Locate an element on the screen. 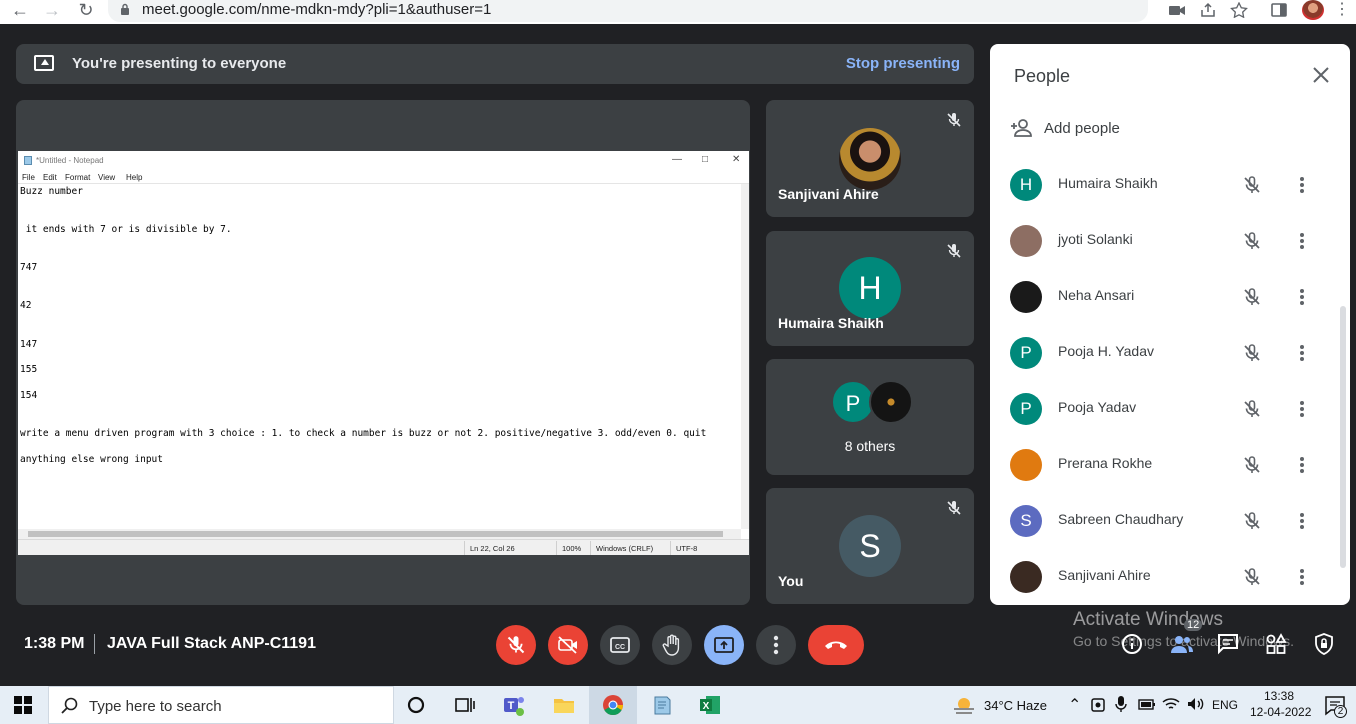  participant-tile: Sanjivani Ahire is located at coordinates (870, 158).